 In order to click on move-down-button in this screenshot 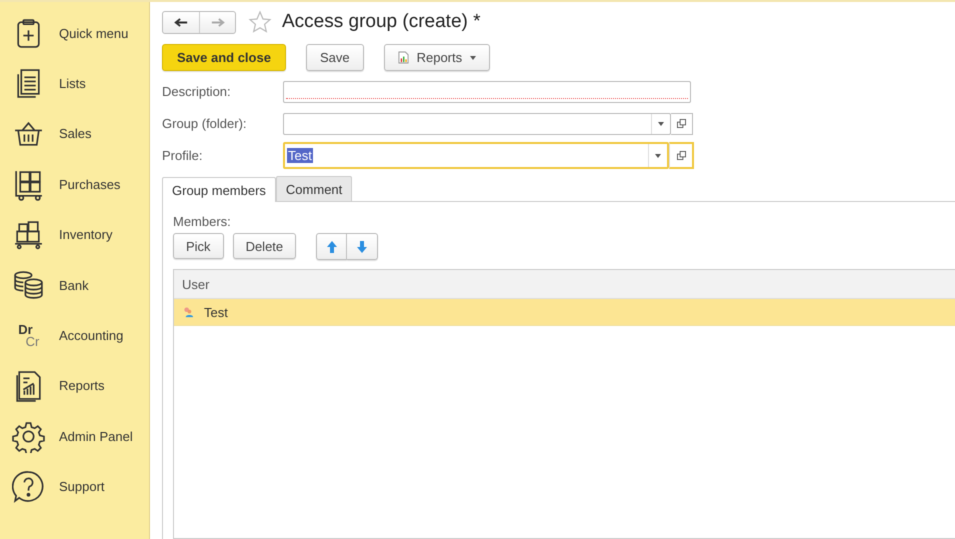, I will do `click(362, 246)`.